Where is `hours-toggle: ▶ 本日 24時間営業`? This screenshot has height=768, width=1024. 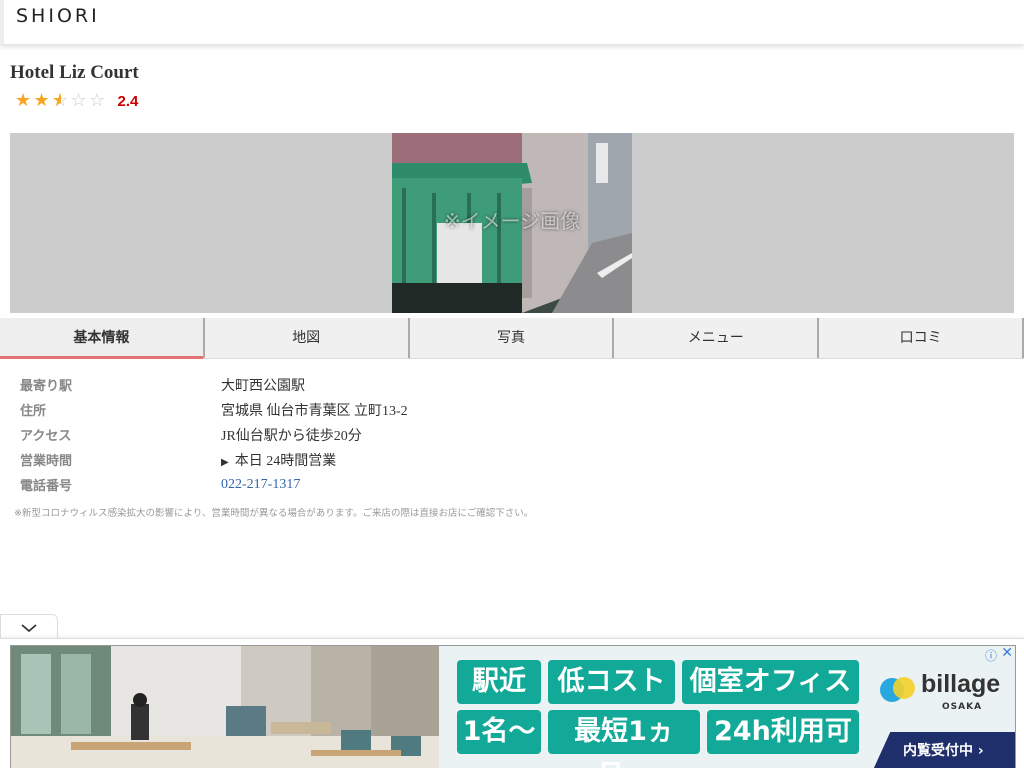 hours-toggle: ▶ 本日 24時間営業 is located at coordinates (278, 460).